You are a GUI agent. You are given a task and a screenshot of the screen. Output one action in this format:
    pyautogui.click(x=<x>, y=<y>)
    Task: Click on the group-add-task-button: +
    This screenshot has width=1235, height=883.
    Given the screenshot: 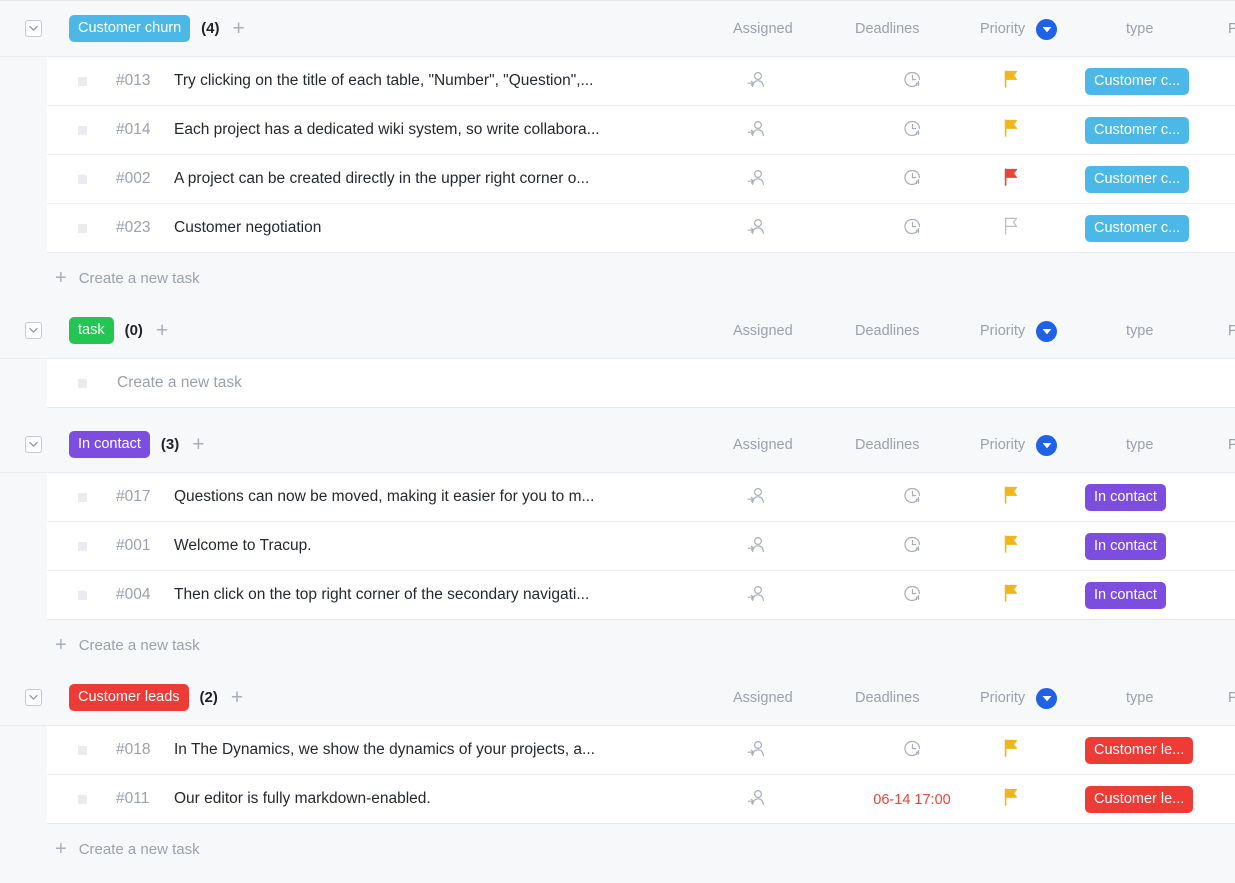 What is the action you would take?
    pyautogui.click(x=198, y=444)
    